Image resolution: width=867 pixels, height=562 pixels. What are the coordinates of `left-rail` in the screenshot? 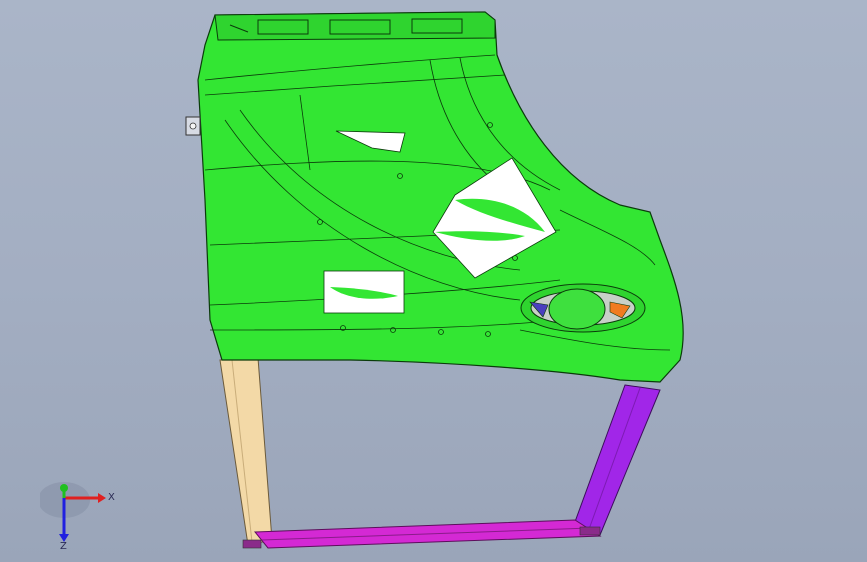 It's located at (246, 451).